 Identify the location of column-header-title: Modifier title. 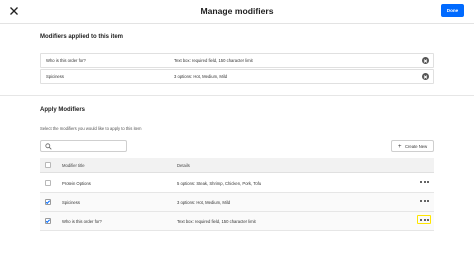
(73, 165).